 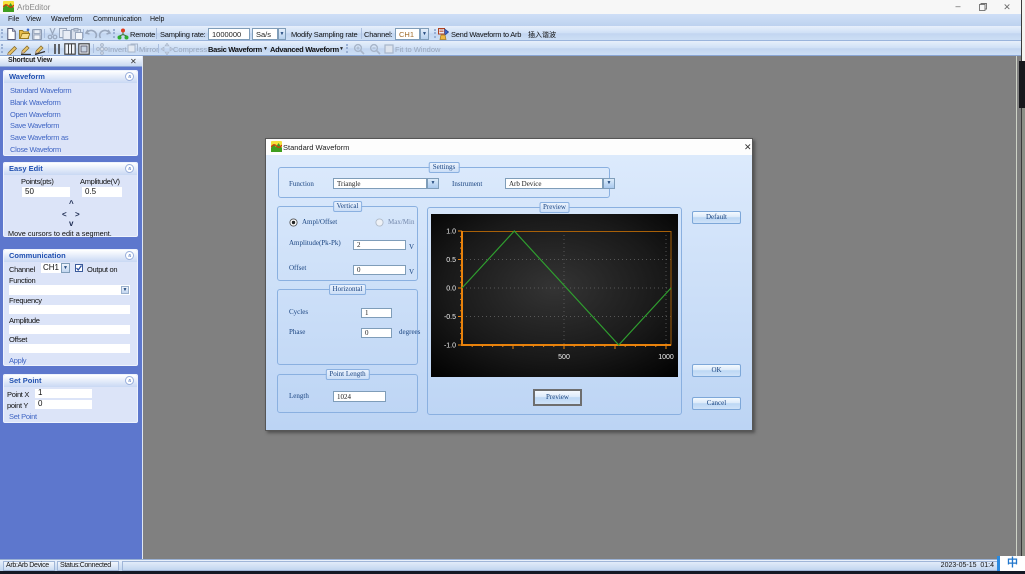 I want to click on svg-text: -0.5, so click(x=450, y=317).